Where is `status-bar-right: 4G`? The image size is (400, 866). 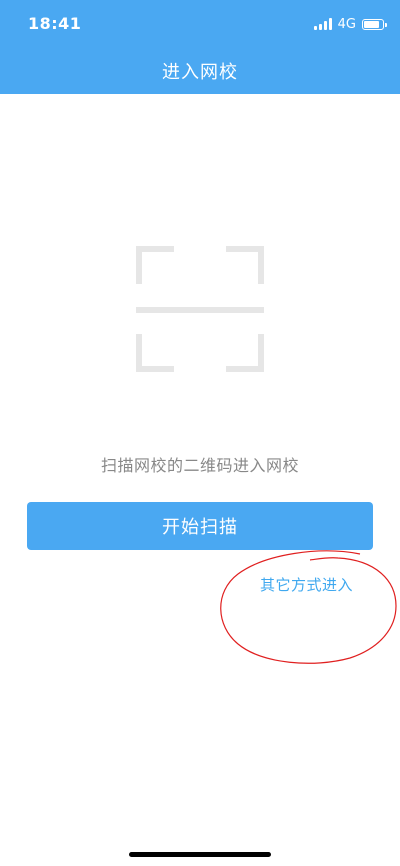
status-bar-right: 4G is located at coordinates (350, 24).